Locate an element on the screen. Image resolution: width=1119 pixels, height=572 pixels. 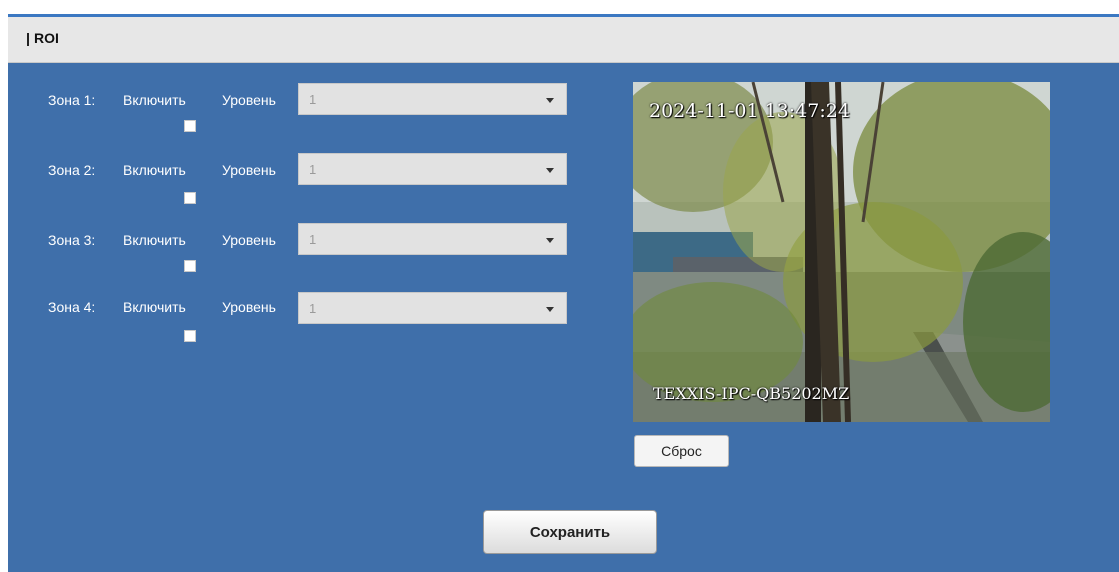
zone-1-enable-checkbox is located at coordinates (190, 126).